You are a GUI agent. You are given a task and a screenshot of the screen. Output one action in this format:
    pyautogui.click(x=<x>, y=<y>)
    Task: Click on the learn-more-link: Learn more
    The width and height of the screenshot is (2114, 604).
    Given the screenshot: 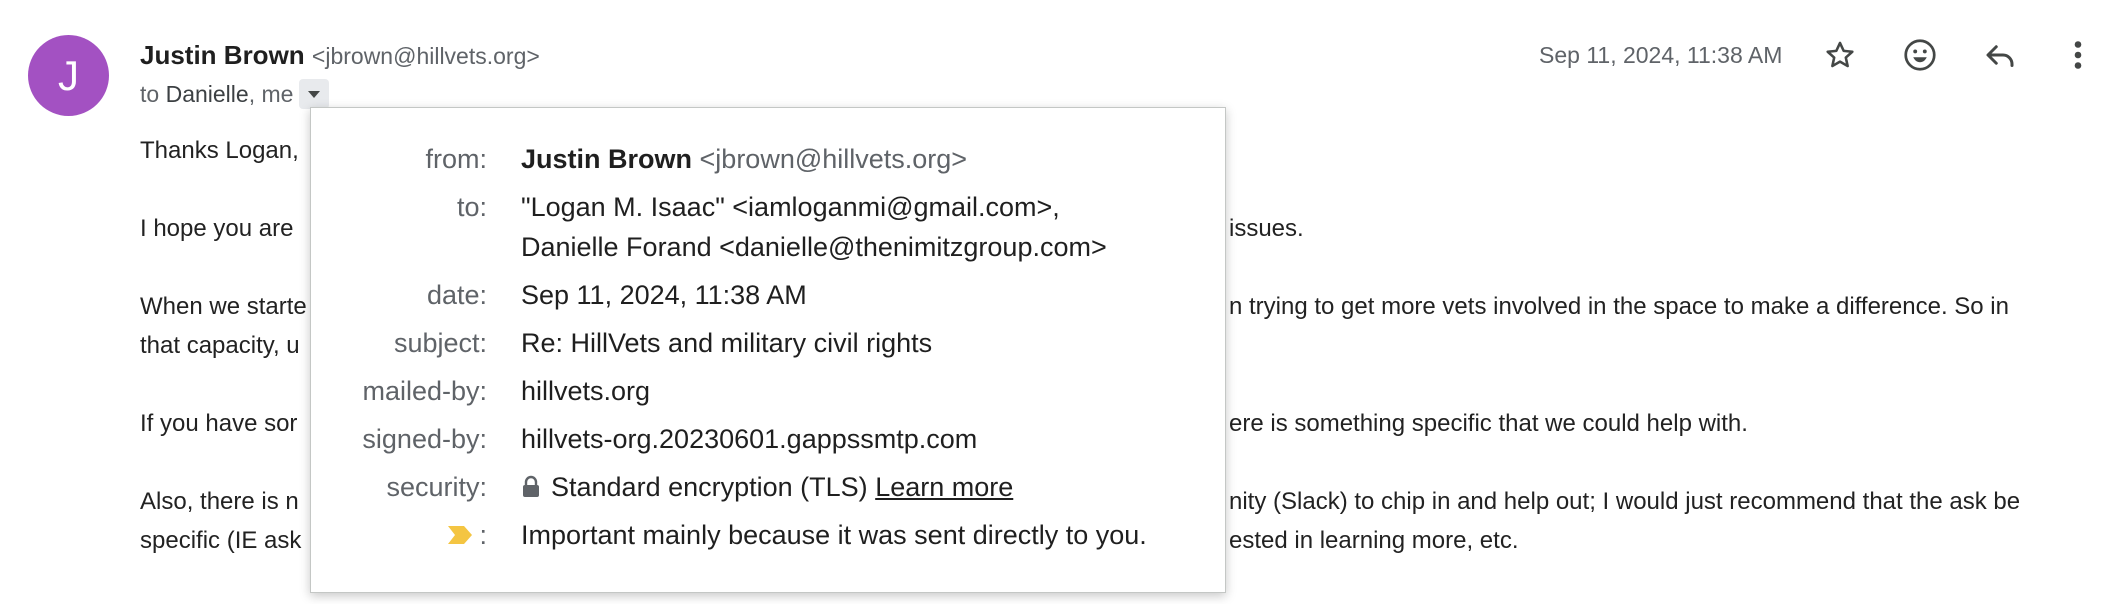 What is the action you would take?
    pyautogui.click(x=944, y=487)
    